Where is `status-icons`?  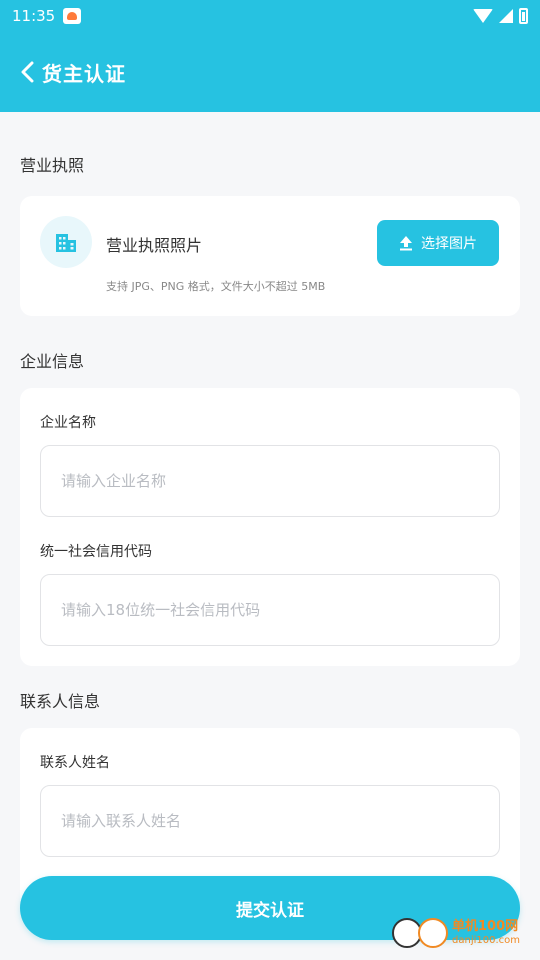 status-icons is located at coordinates (500, 16).